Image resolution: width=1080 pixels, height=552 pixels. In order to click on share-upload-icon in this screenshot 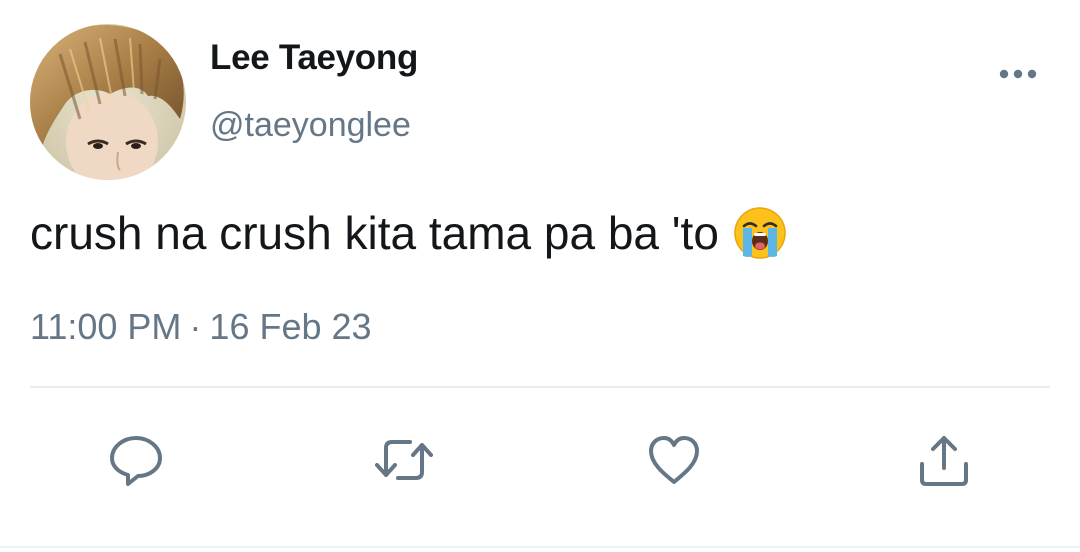, I will do `click(944, 461)`.